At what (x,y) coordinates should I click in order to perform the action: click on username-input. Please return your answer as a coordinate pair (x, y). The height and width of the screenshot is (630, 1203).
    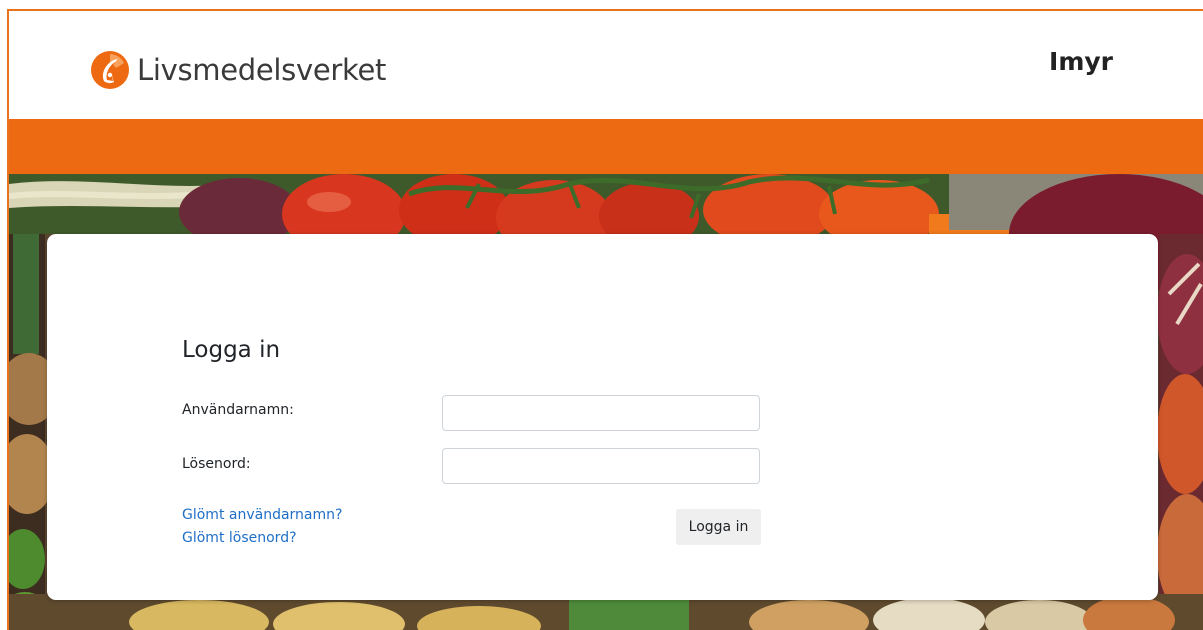
    Looking at the image, I should click on (601, 413).